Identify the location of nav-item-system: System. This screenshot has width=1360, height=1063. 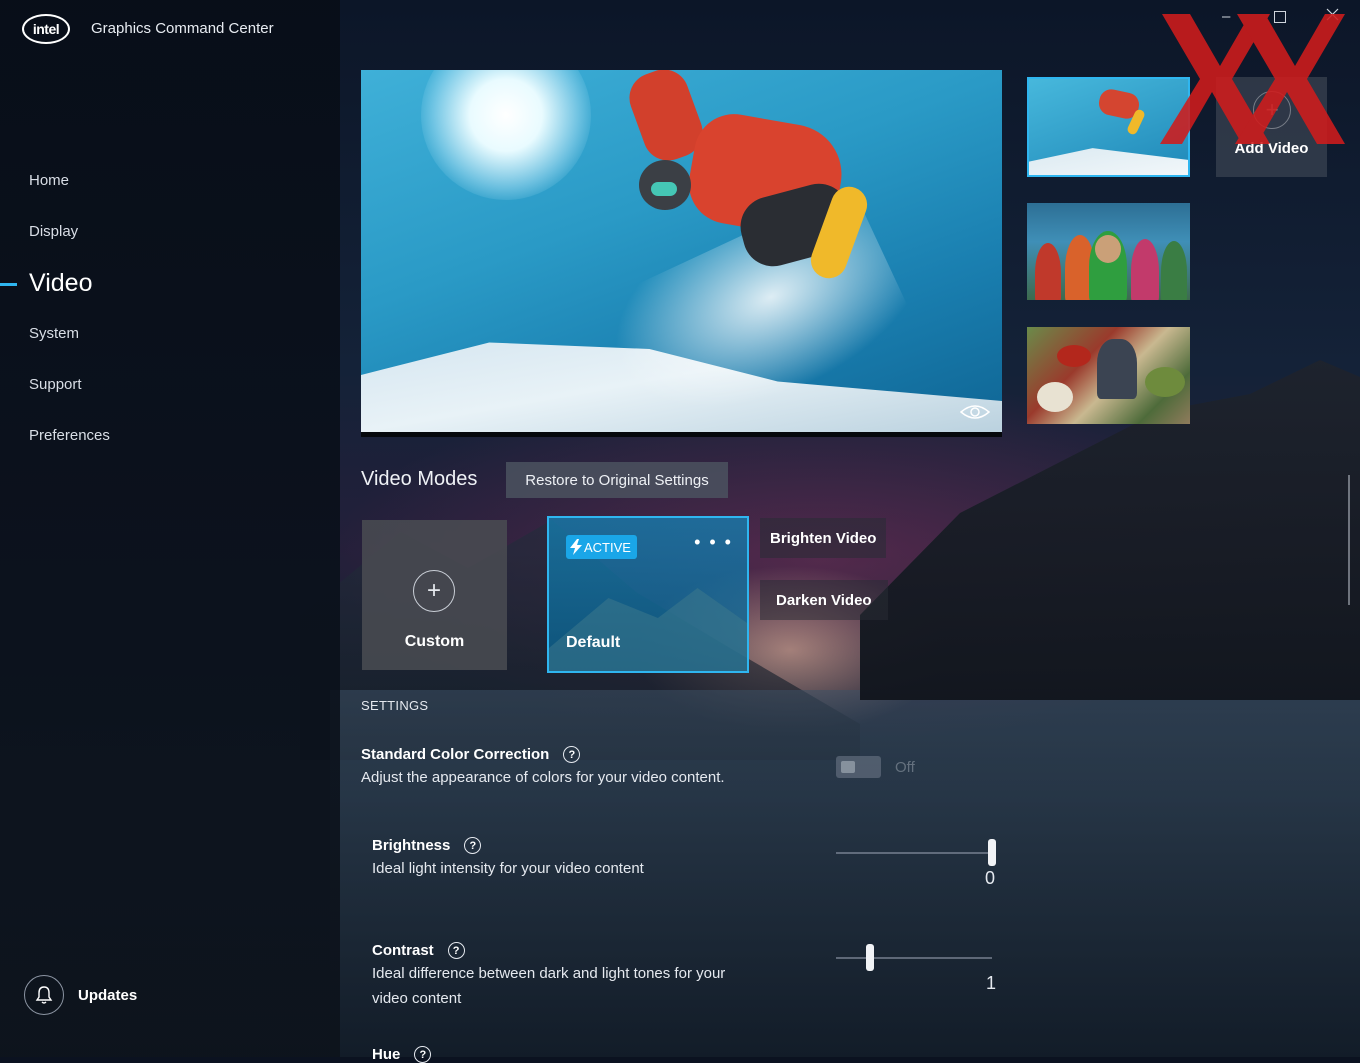
(150, 343).